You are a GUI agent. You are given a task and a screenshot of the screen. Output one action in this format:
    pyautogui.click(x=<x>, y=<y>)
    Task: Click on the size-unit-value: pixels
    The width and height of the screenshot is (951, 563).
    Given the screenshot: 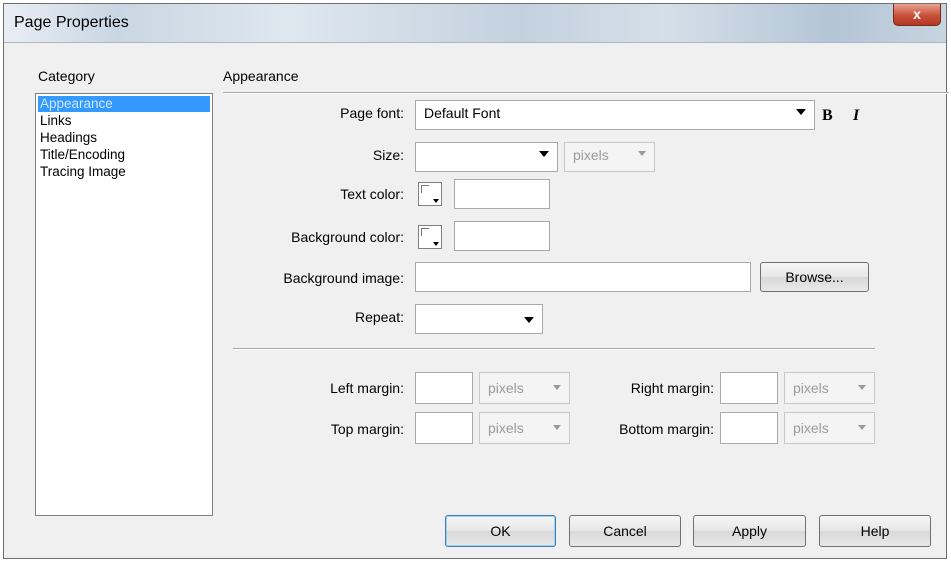 What is the action you would take?
    pyautogui.click(x=591, y=155)
    